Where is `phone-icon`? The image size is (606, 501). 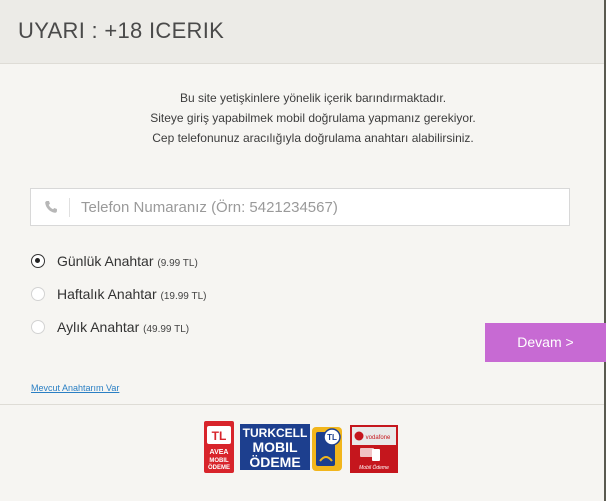 phone-icon is located at coordinates (51, 207).